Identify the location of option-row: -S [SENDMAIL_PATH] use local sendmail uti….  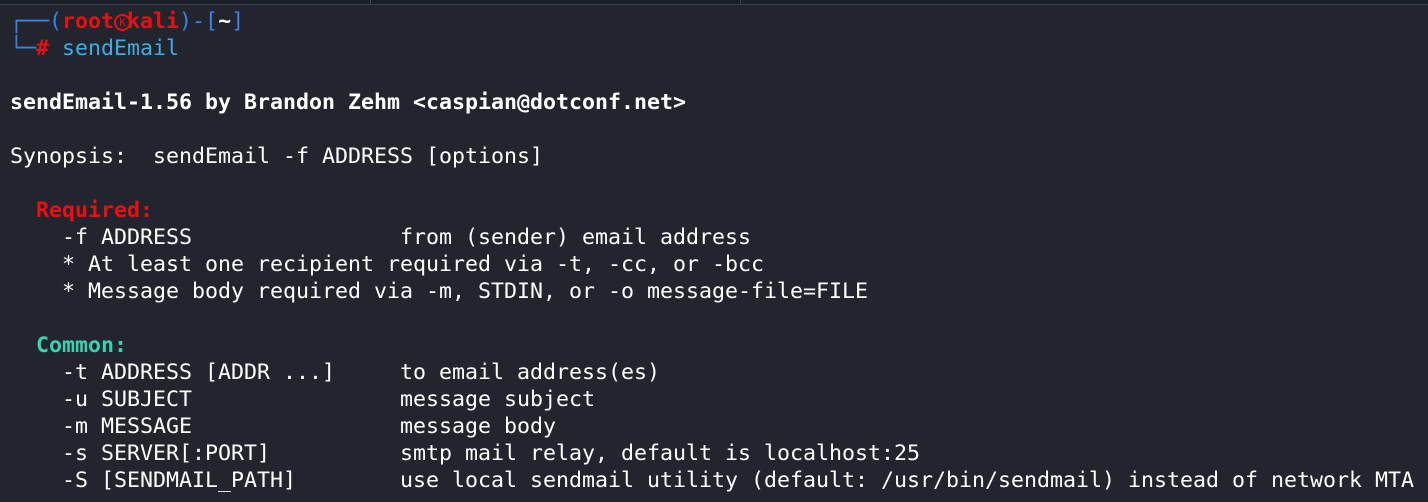
(712, 480).